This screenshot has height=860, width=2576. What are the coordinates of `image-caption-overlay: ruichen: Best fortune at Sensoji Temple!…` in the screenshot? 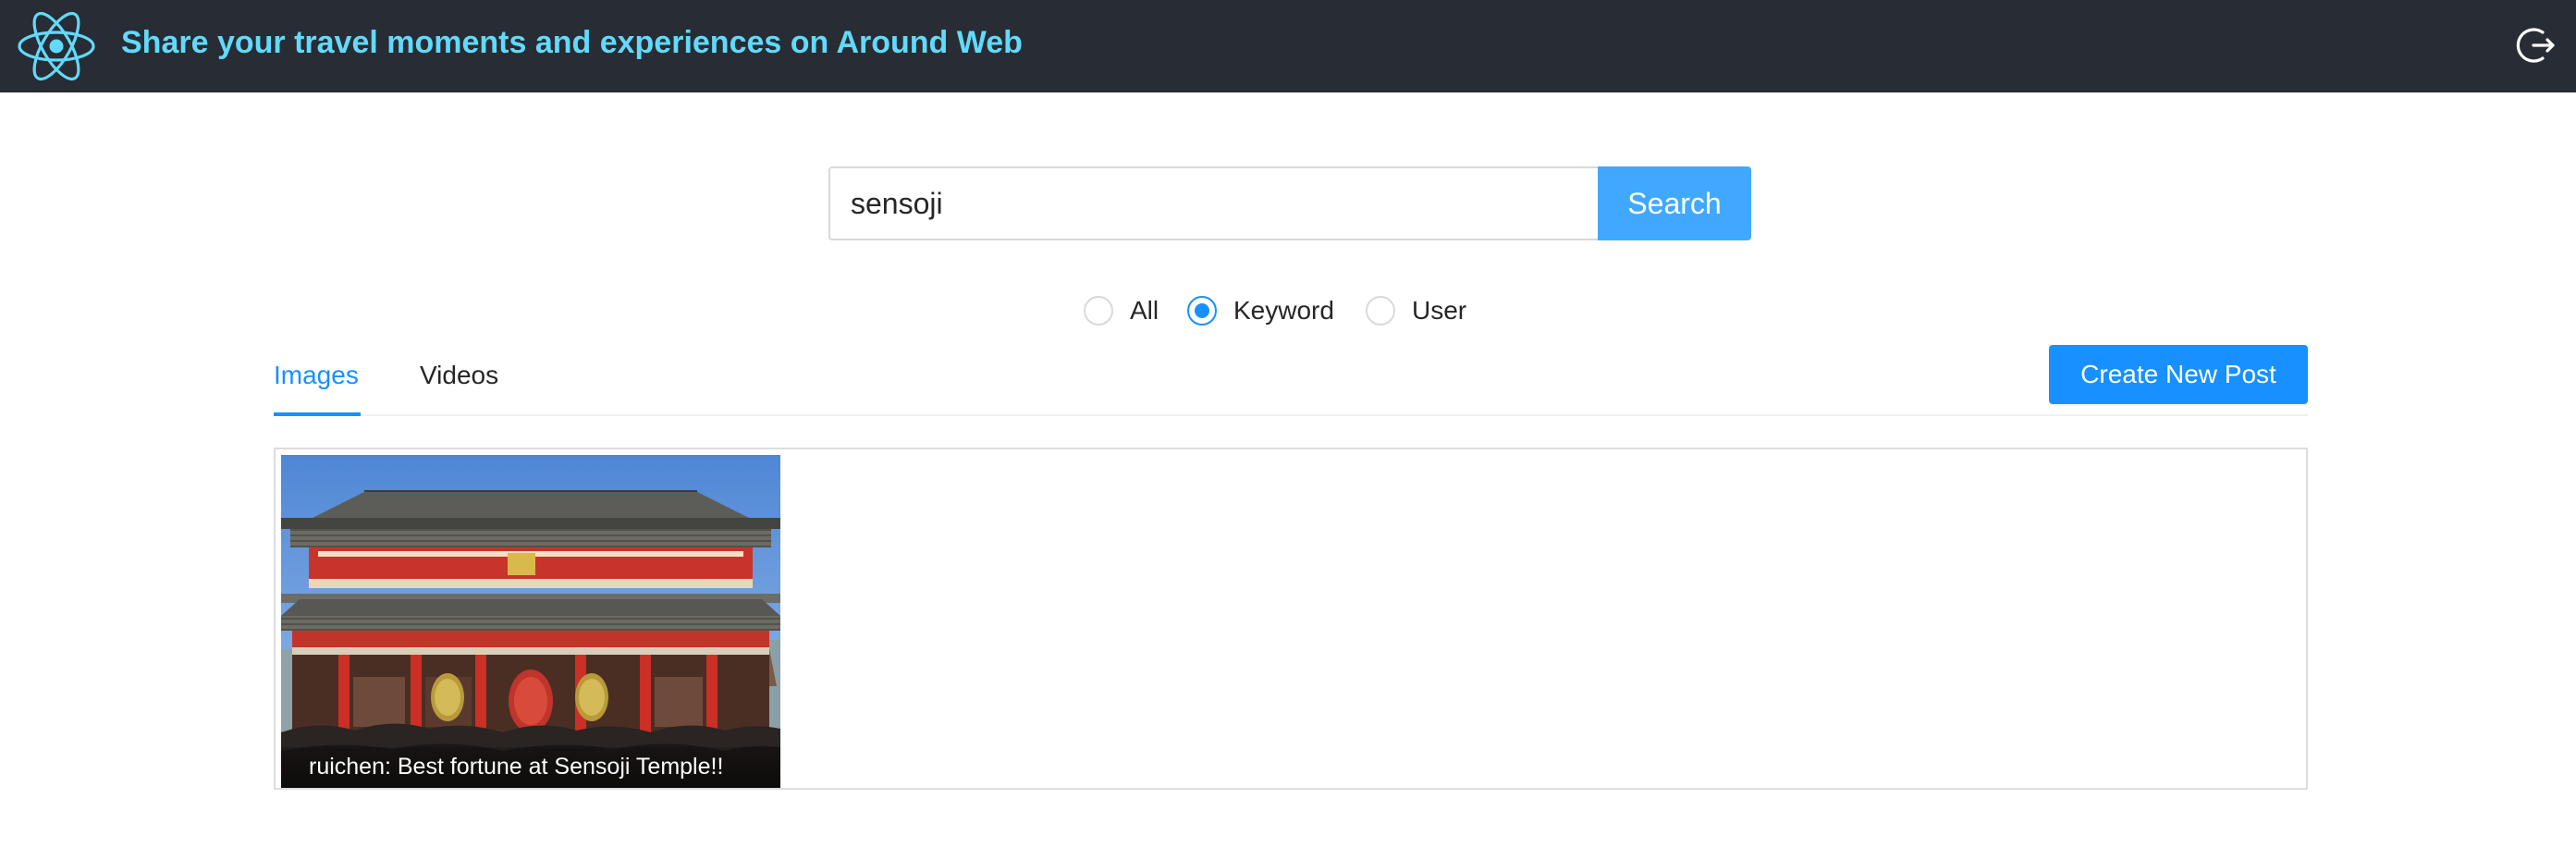 It's located at (530, 767).